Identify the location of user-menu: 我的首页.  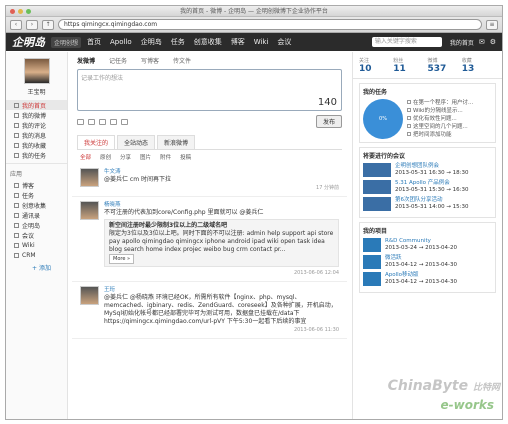
(462, 42).